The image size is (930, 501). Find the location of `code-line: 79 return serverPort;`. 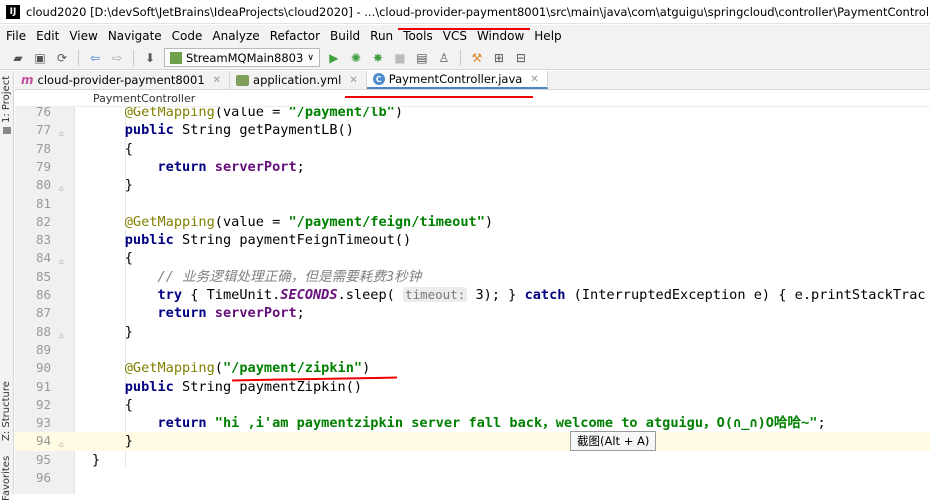

code-line: 79 return serverPort; is located at coordinates (472, 167).